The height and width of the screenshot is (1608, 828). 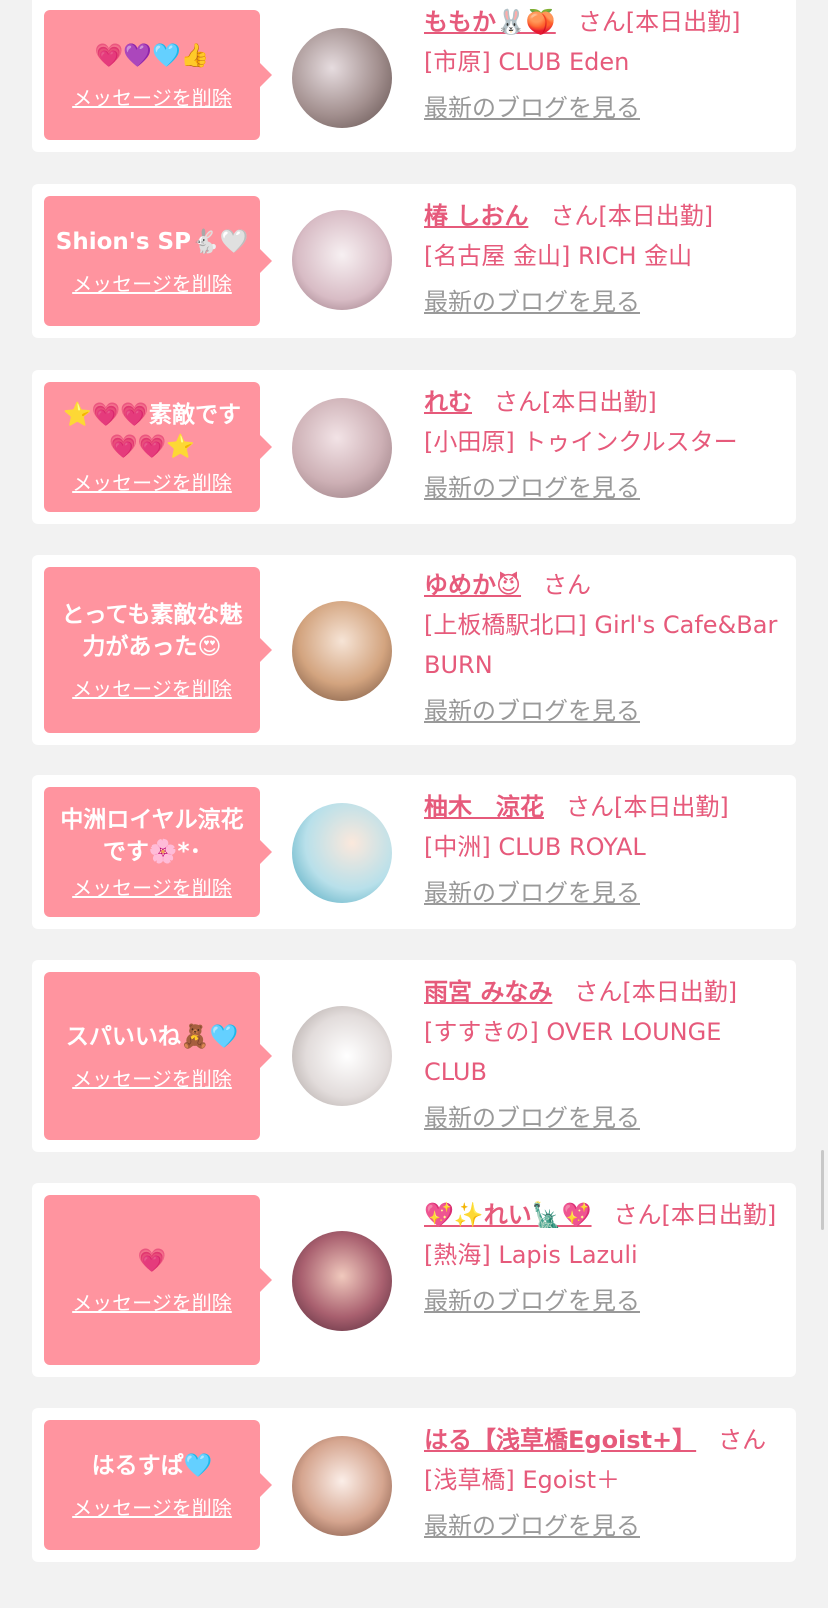 I want to click on shop-name: [すすきの] OVER LOUNGE CLUB, so click(x=573, y=1052).